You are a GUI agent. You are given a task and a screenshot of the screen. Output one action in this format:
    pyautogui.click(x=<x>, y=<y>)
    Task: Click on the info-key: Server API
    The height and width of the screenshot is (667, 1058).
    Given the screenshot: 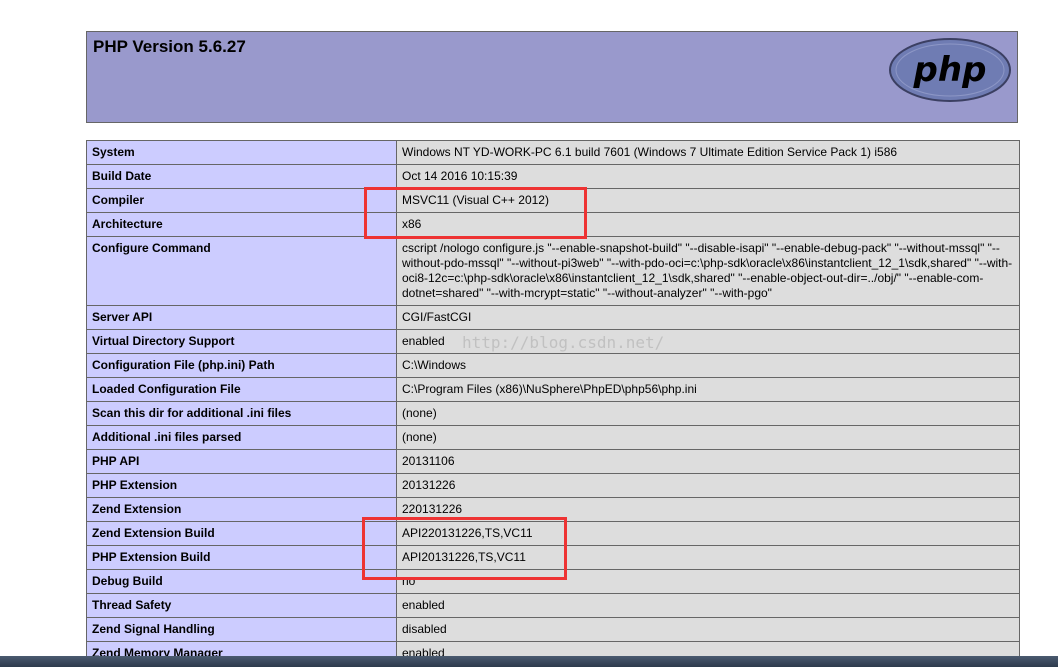 What is the action you would take?
    pyautogui.click(x=241, y=317)
    